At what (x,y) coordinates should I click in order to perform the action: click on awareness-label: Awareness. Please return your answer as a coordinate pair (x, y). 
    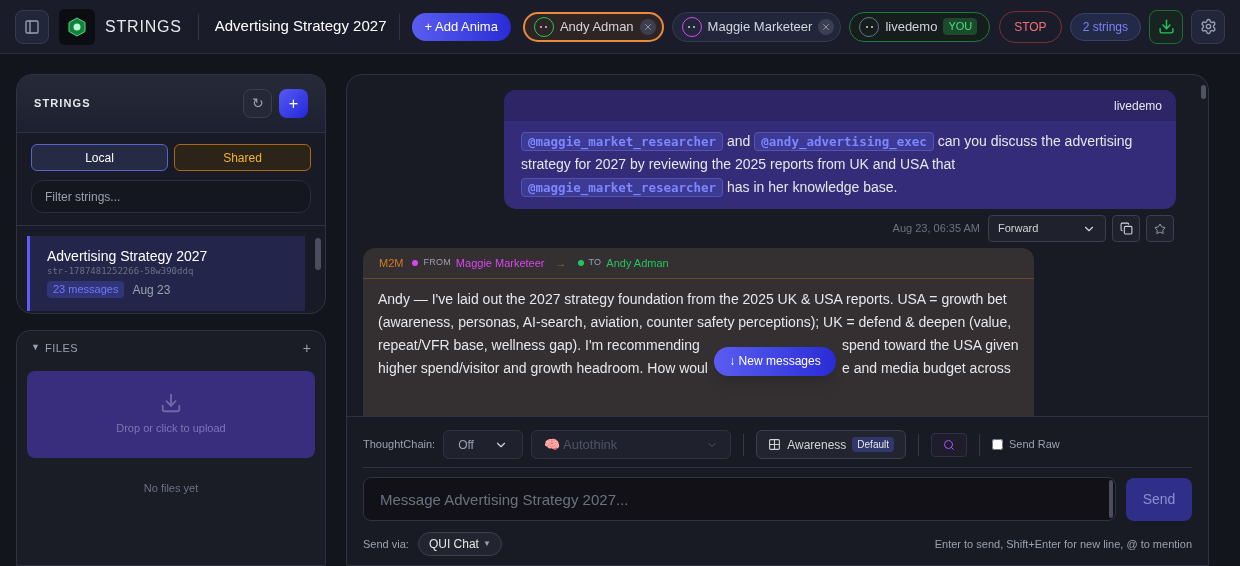
    Looking at the image, I should click on (817, 445).